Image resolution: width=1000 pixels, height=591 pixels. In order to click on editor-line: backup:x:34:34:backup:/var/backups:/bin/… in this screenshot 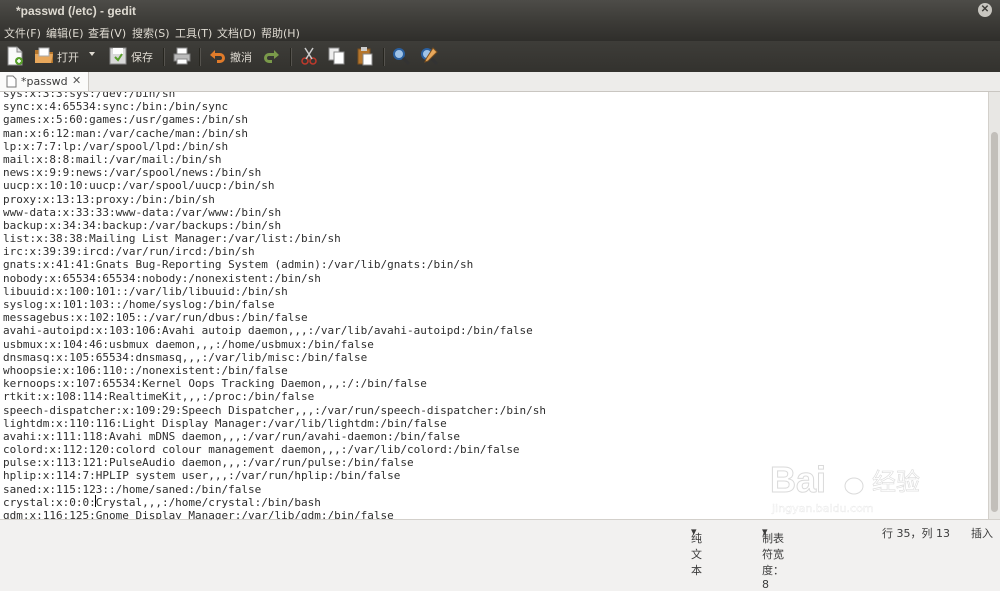, I will do `click(142, 225)`.